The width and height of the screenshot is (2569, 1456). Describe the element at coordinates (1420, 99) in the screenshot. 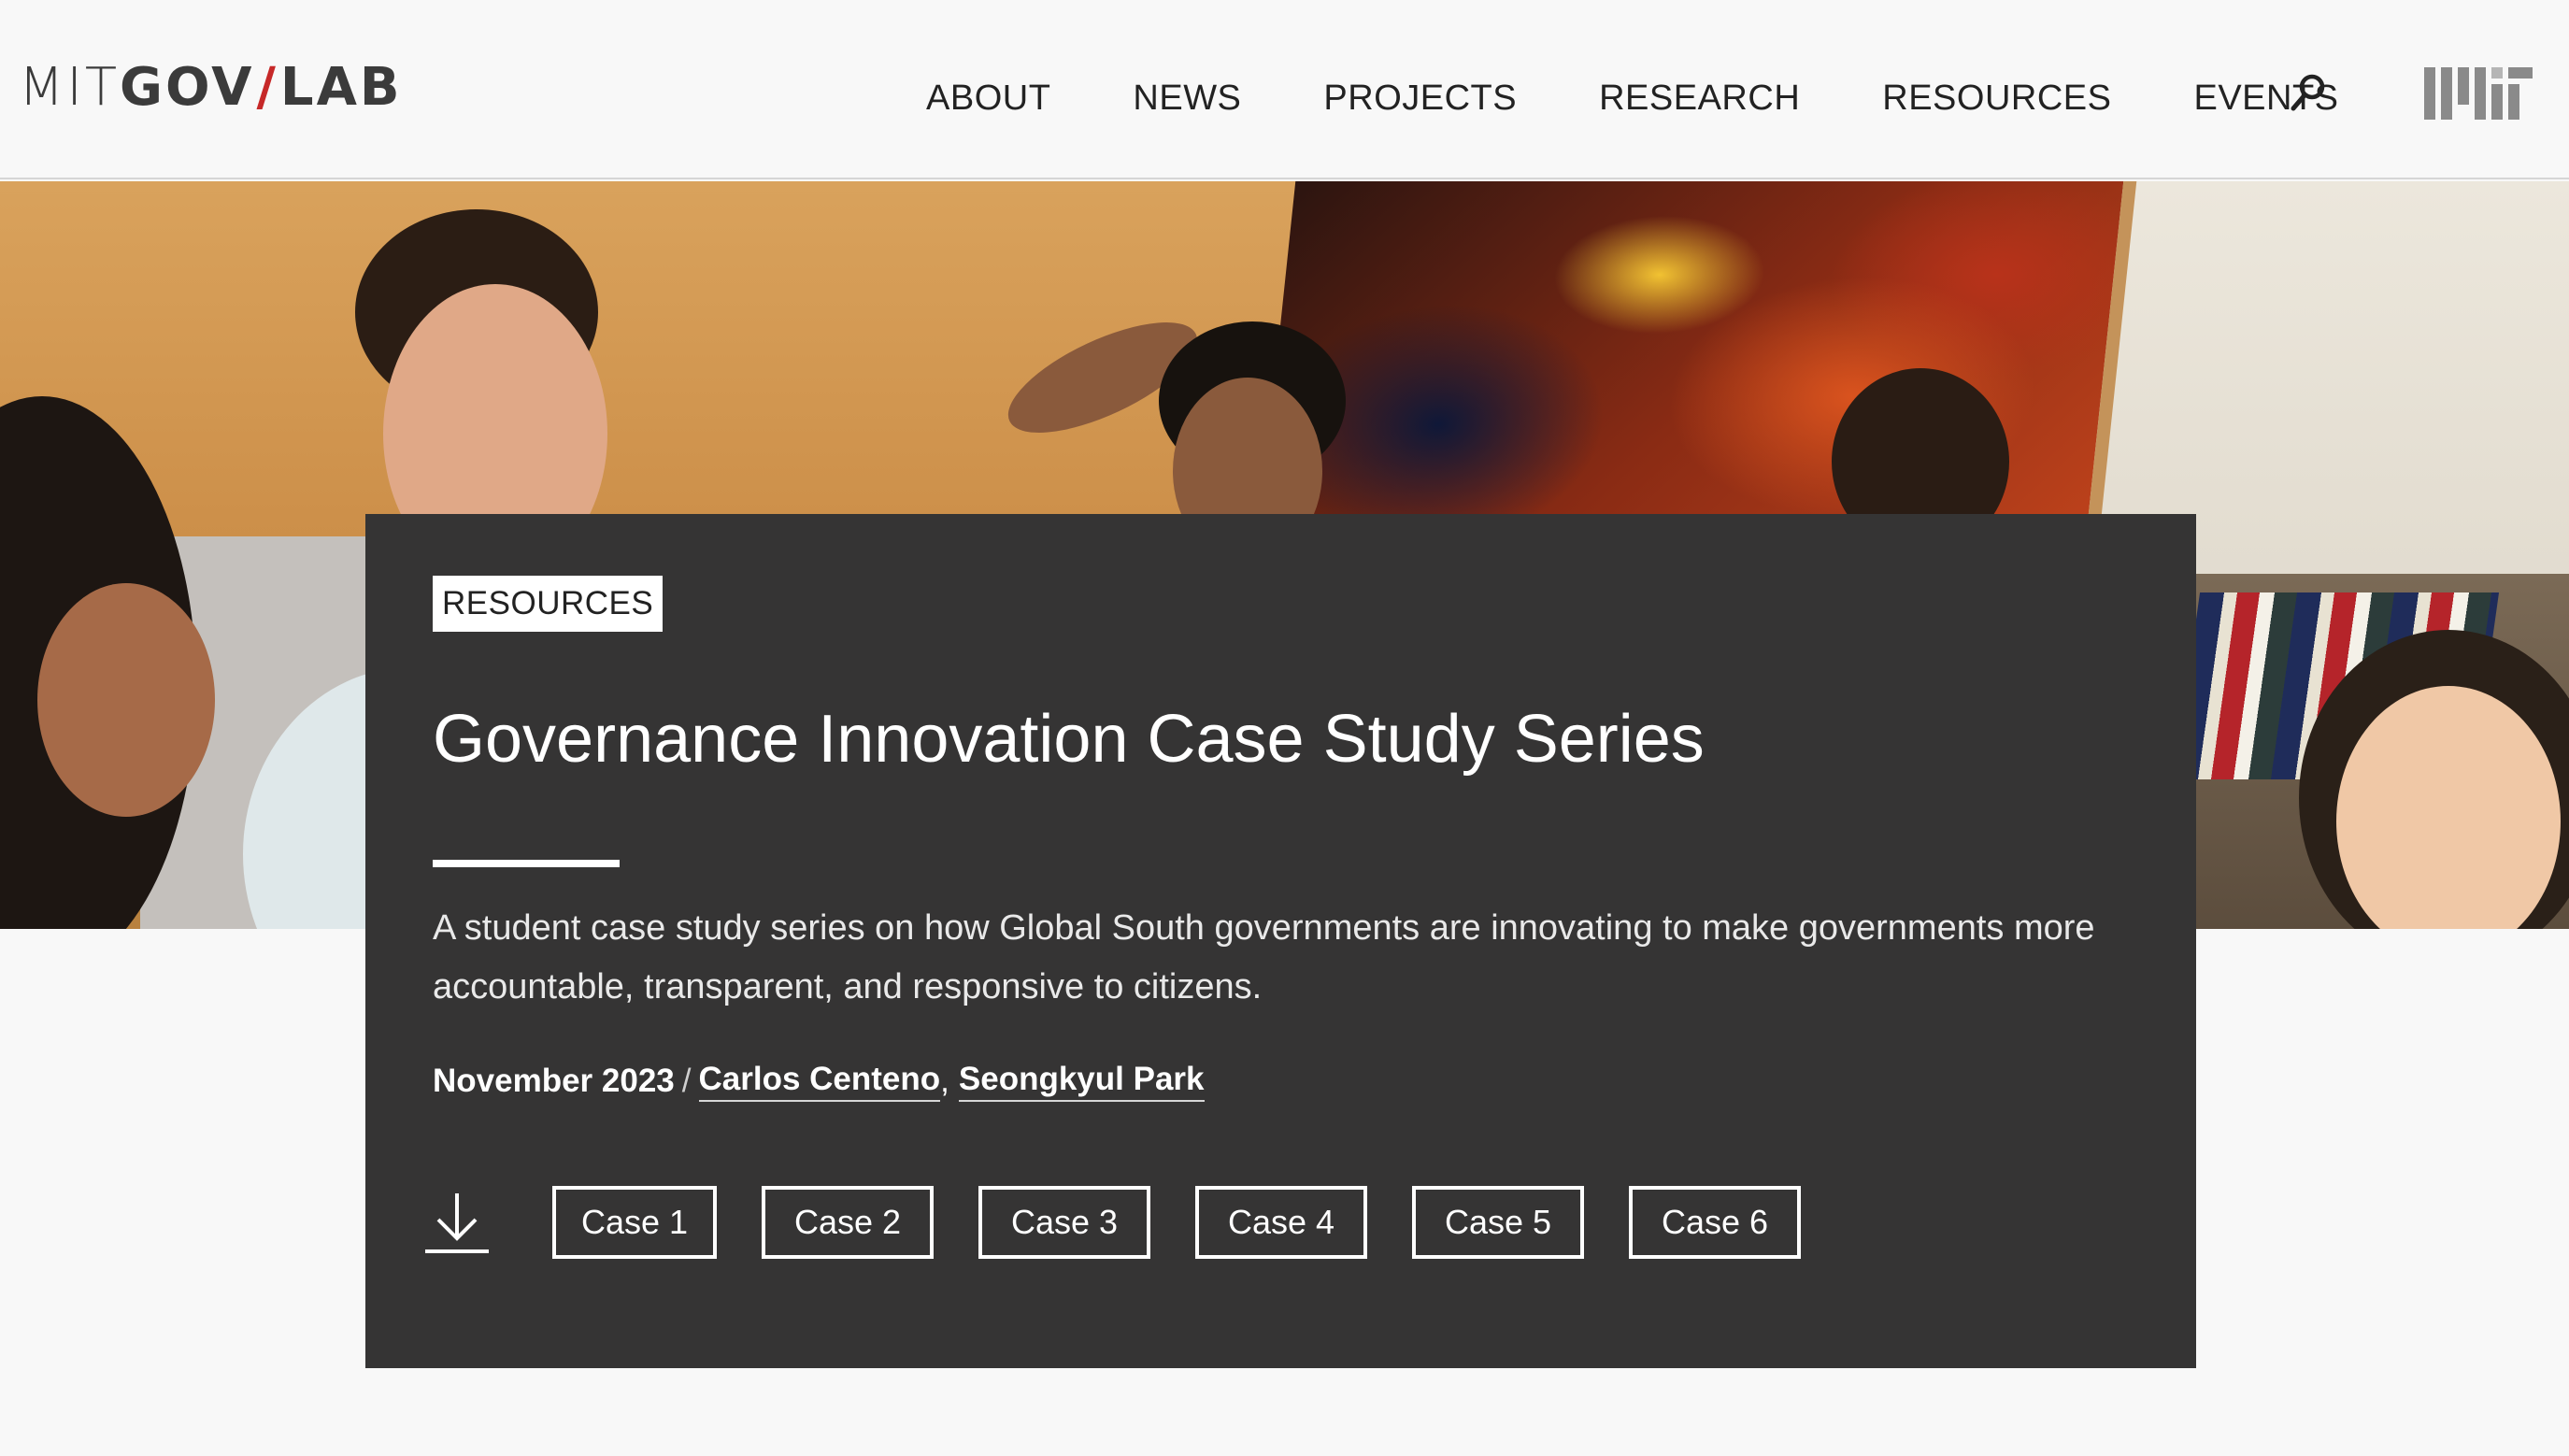

I see `nav-item-projects: PROJECTS` at that location.